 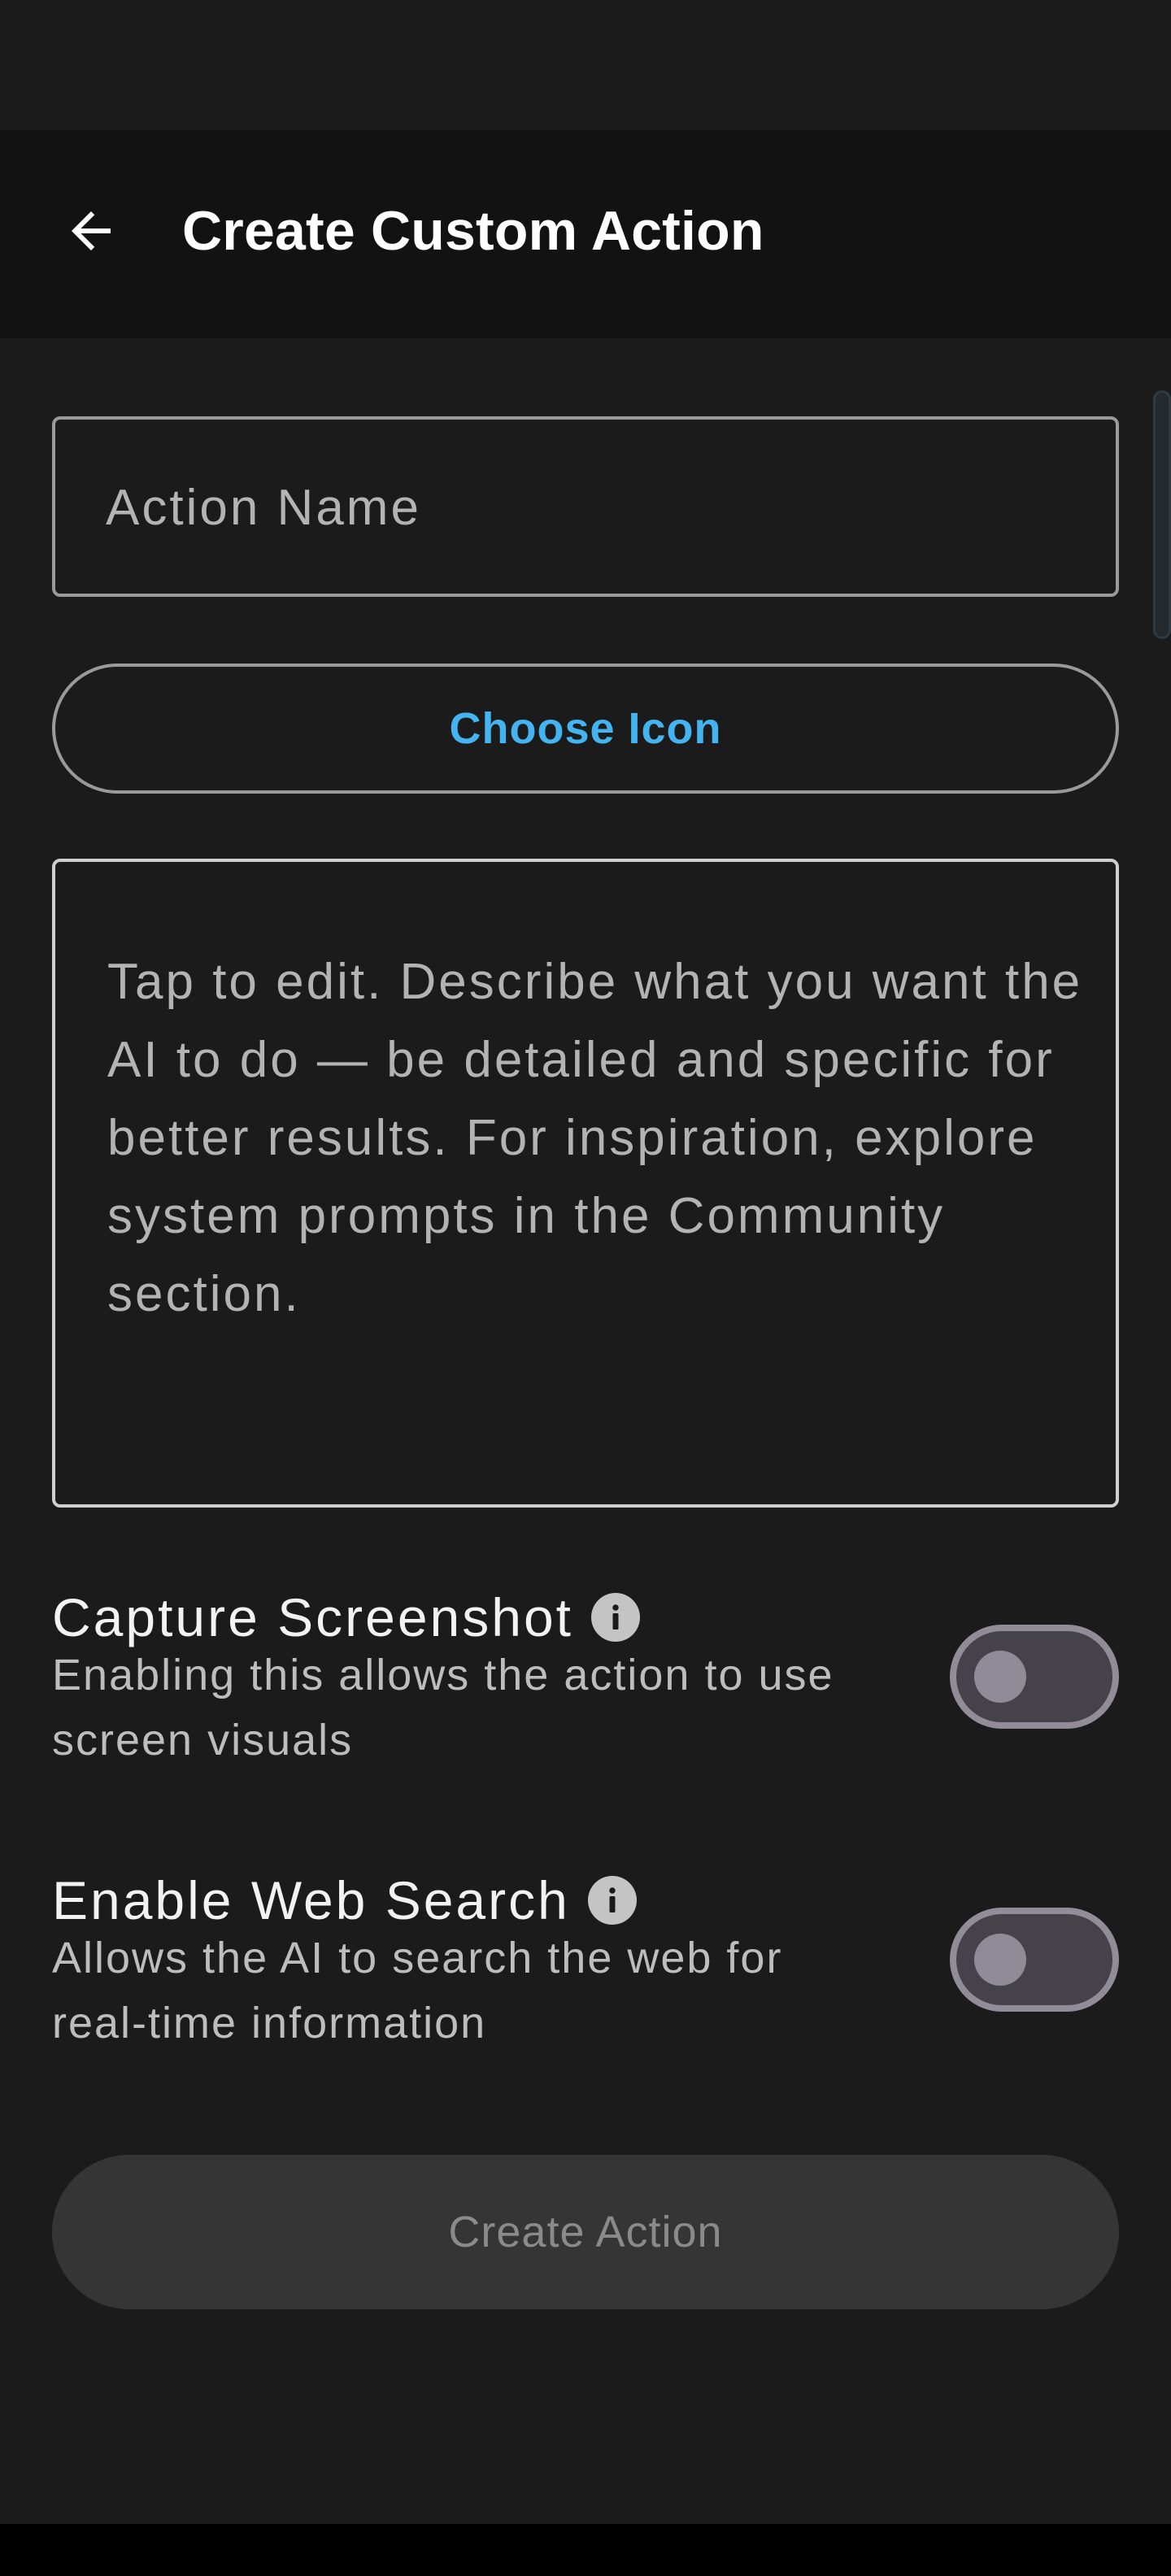 What do you see at coordinates (473, 231) in the screenshot?
I see `page-title: Create Custom Action` at bounding box center [473, 231].